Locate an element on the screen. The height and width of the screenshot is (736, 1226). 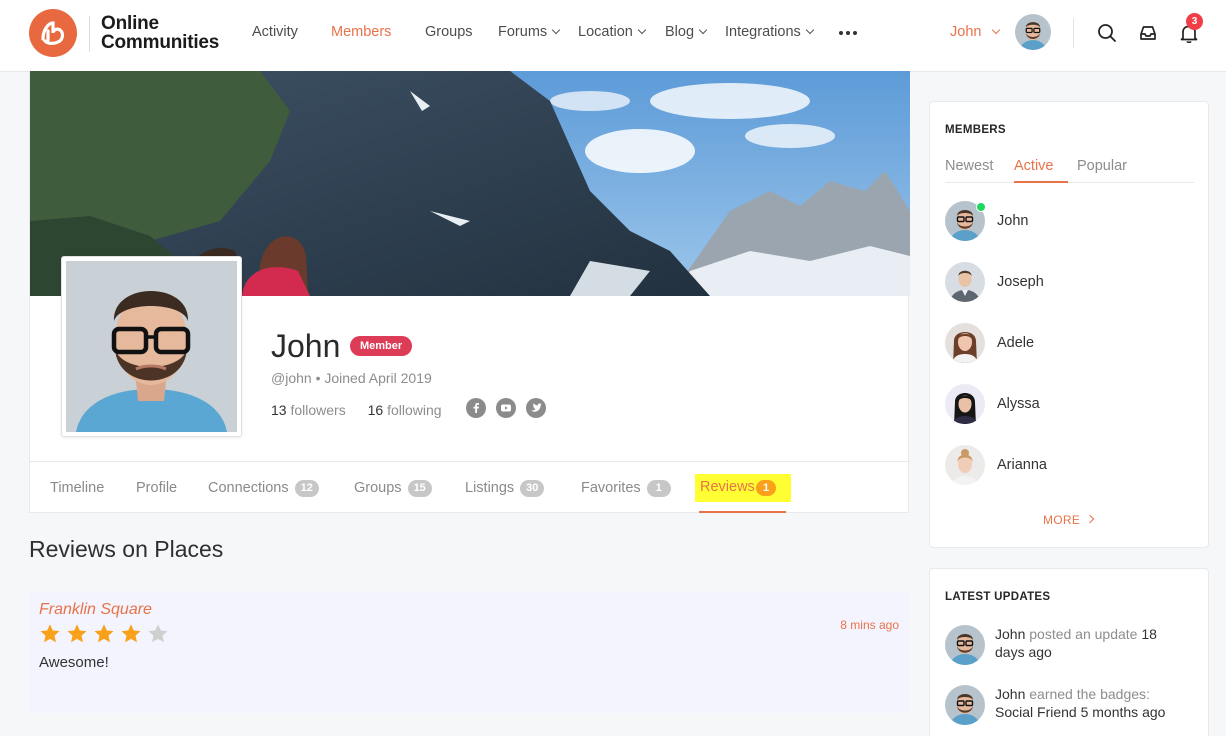
section-title: Reviews on Places is located at coordinates (126, 549).